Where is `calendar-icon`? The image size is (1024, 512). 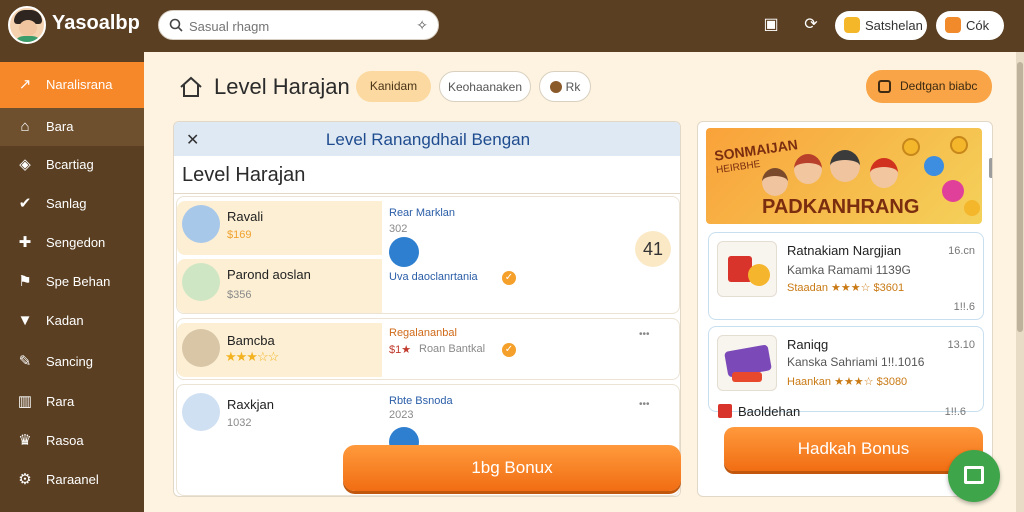
calendar-icon is located at coordinates (884, 86).